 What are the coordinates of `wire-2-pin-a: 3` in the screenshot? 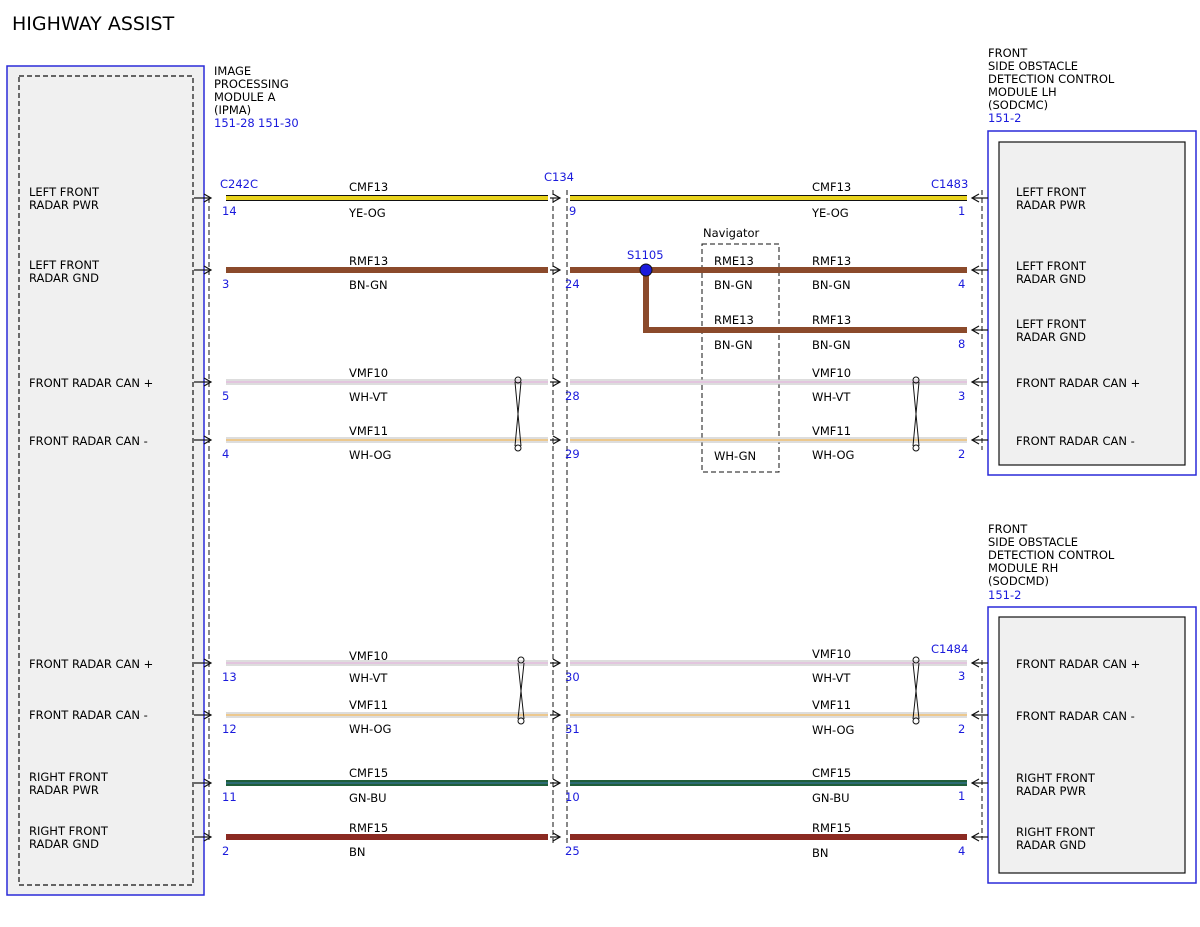 It's located at (225, 284).